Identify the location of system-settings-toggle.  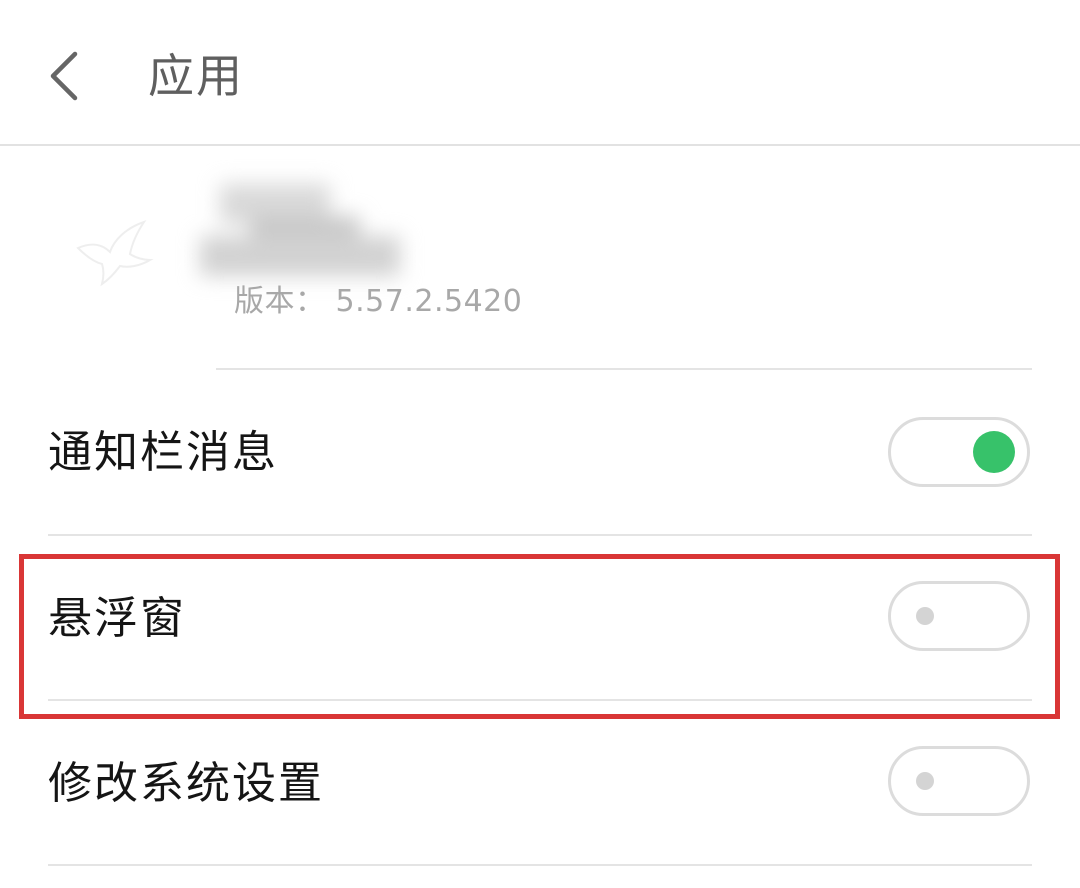
(959, 781).